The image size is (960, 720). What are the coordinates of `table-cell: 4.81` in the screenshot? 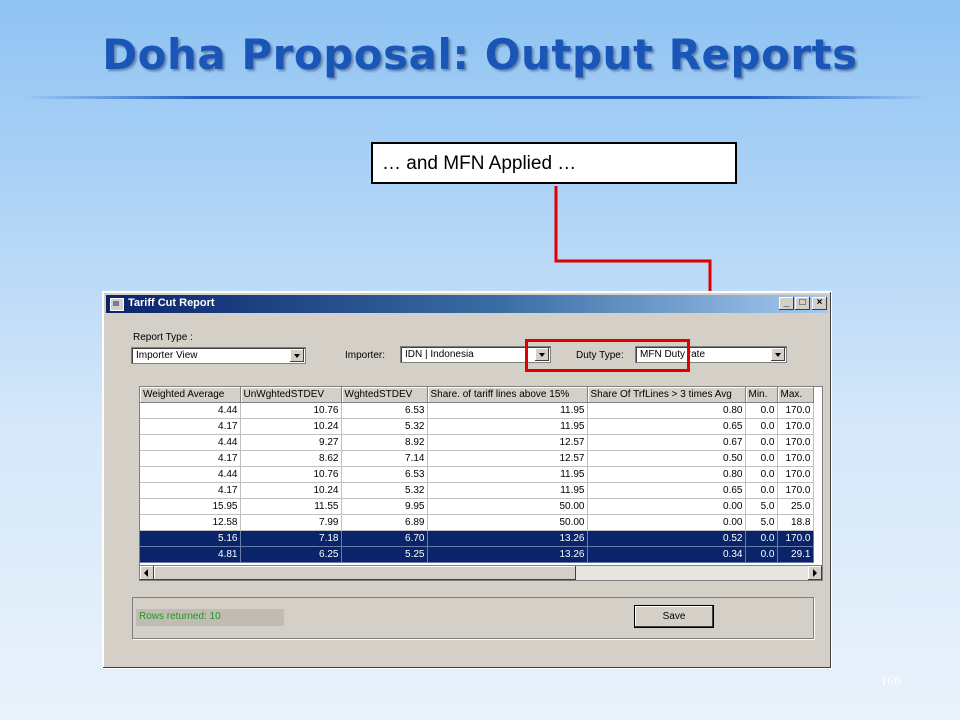 It's located at (190, 554).